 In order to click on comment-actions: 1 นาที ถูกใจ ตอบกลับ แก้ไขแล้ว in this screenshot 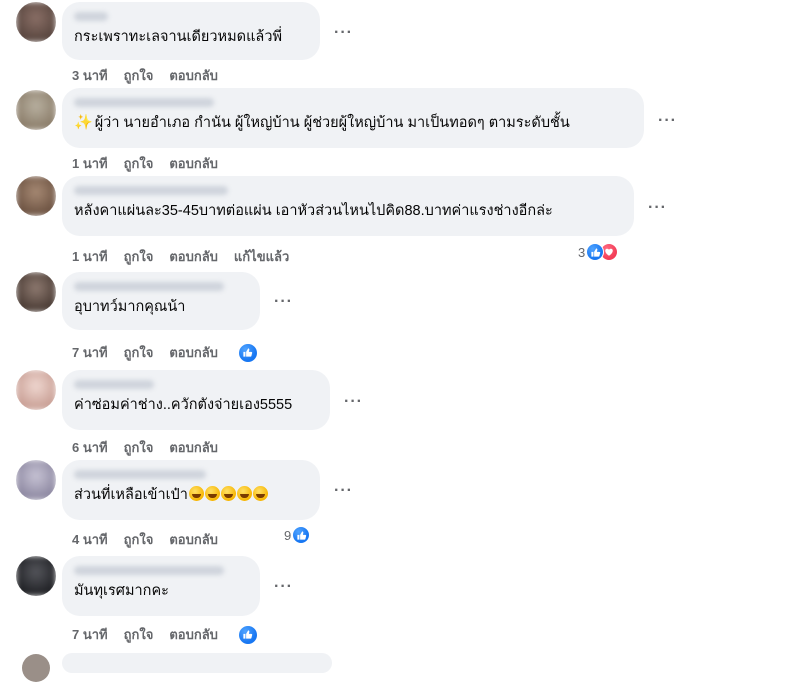, I will do `click(188, 256)`.